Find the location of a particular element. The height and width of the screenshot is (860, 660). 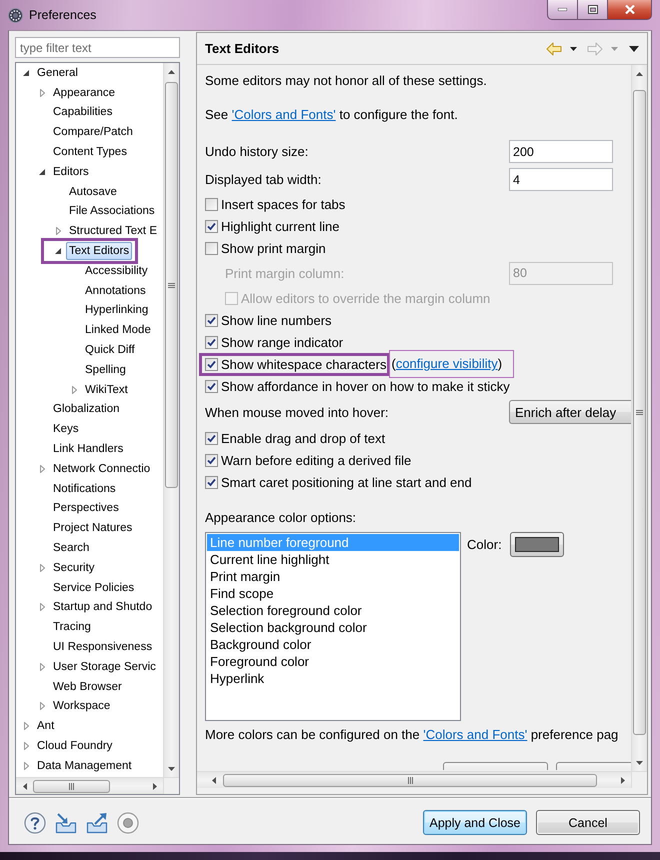

tree-item: Spelling is located at coordinates (105, 369).